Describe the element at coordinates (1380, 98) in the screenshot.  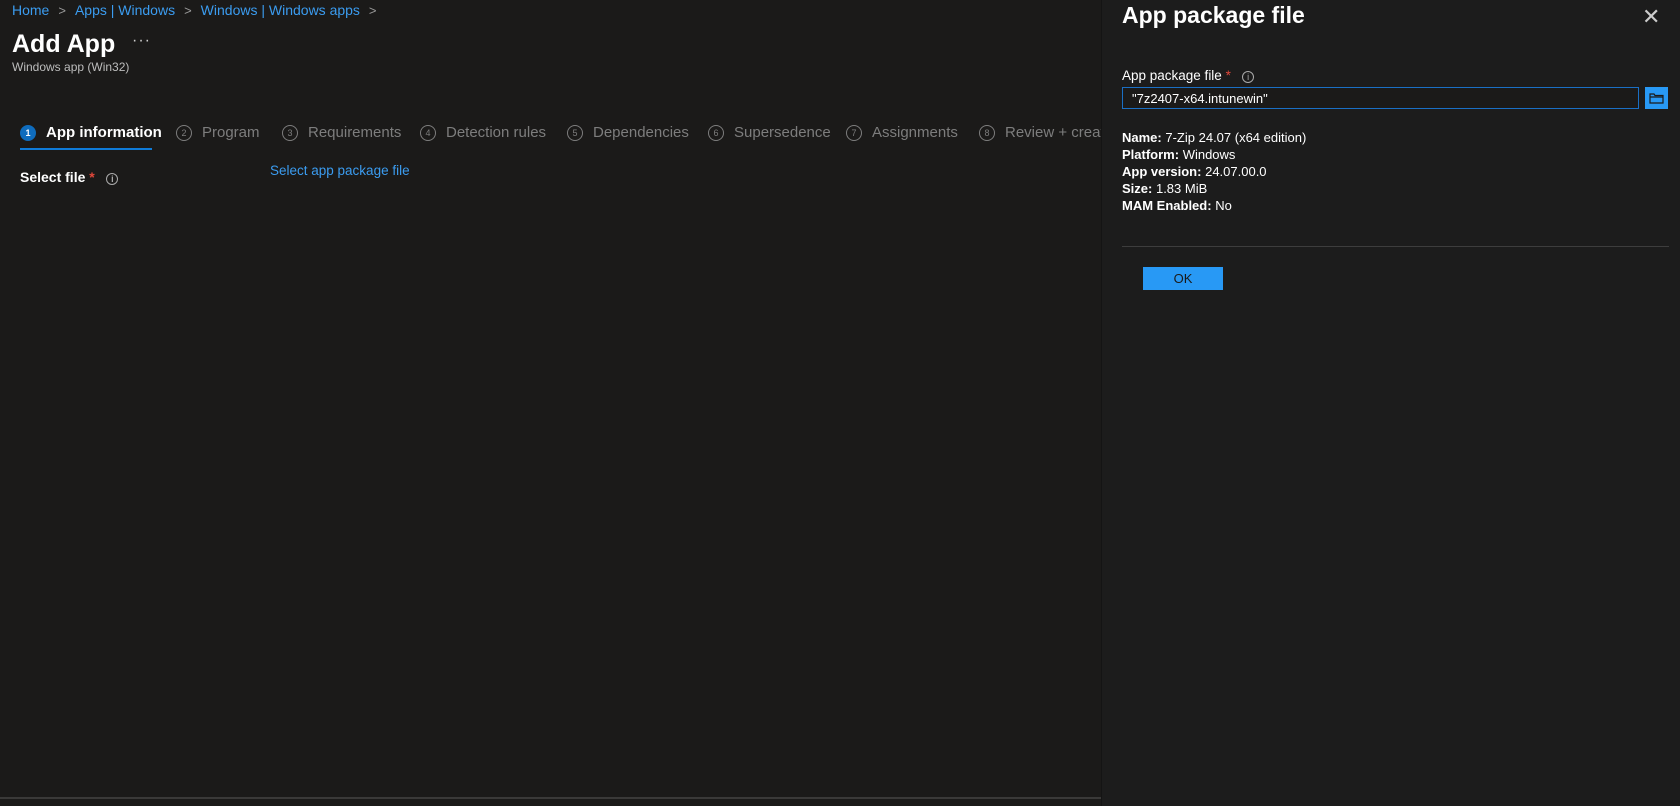
I see `app-package-file-input` at that location.